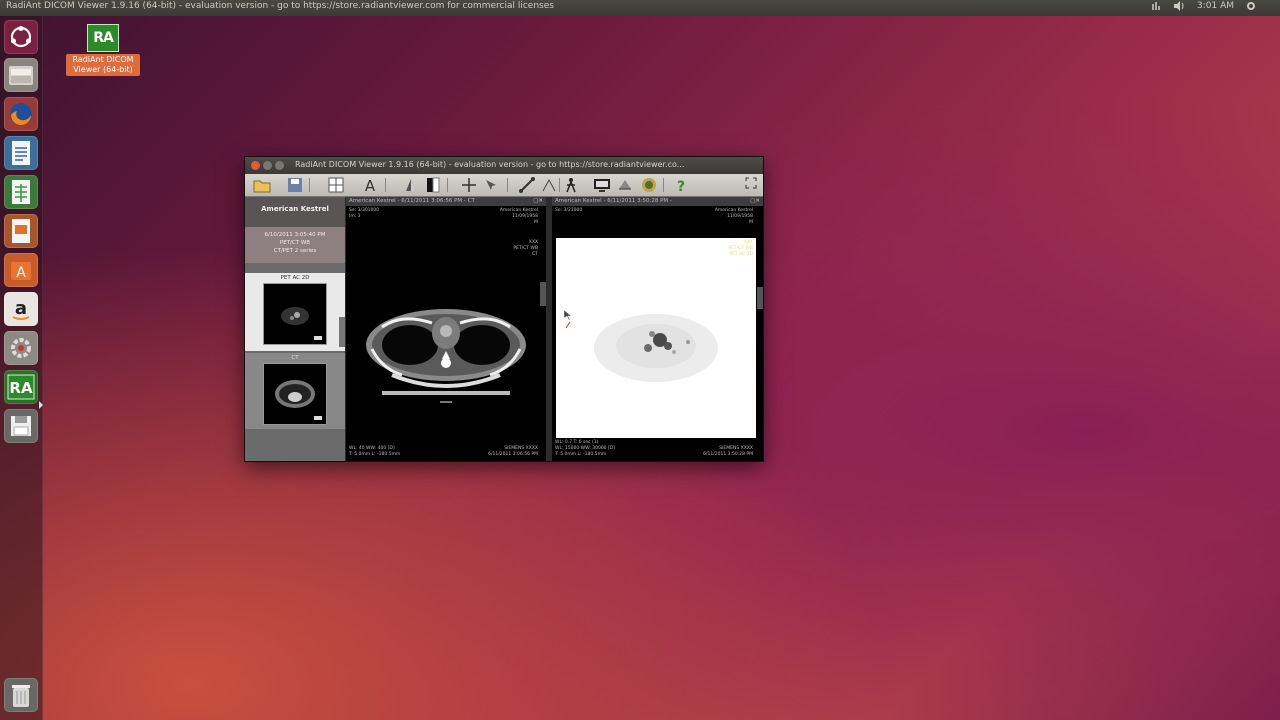 The width and height of the screenshot is (1280, 720). Describe the element at coordinates (295, 185) in the screenshot. I see `save-icon` at that location.